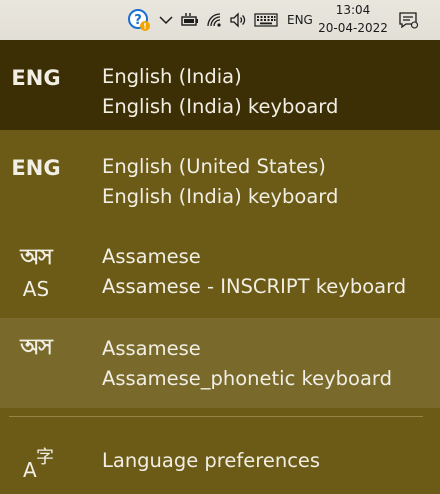  What do you see at coordinates (247, 364) in the screenshot?
I see `language-text: Assamese Assamese_phonetic keyboard` at bounding box center [247, 364].